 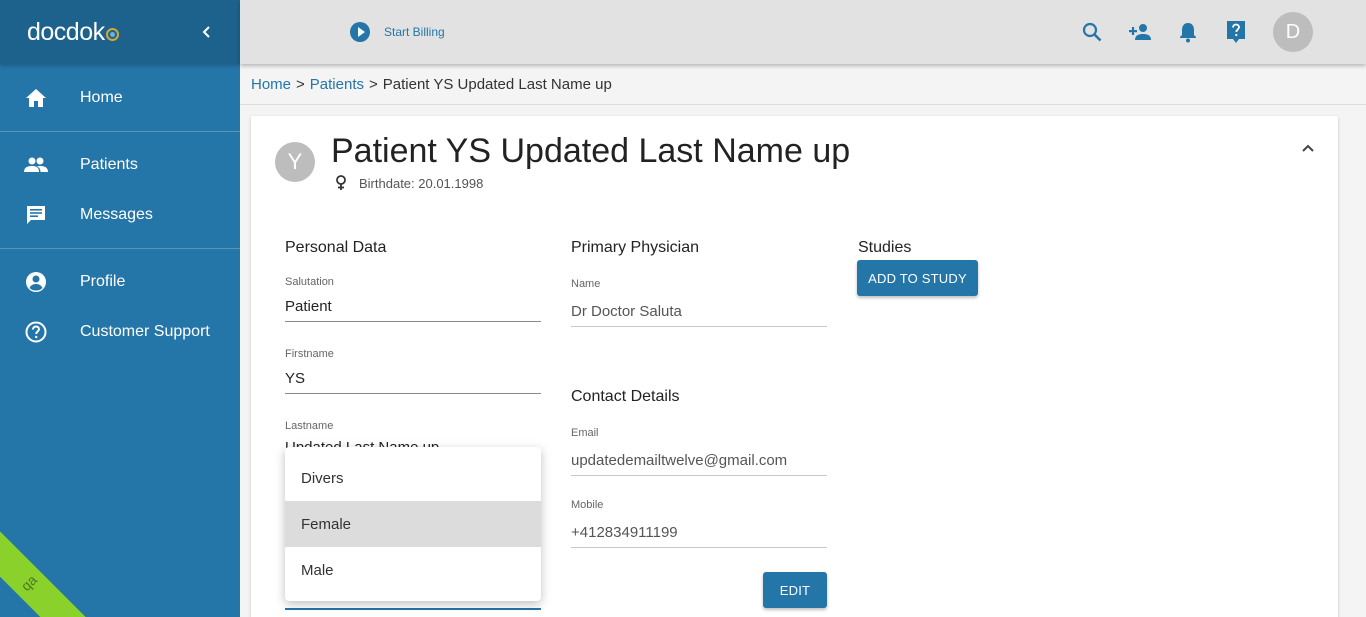 I want to click on salutation-label: Salutation, so click(x=309, y=282).